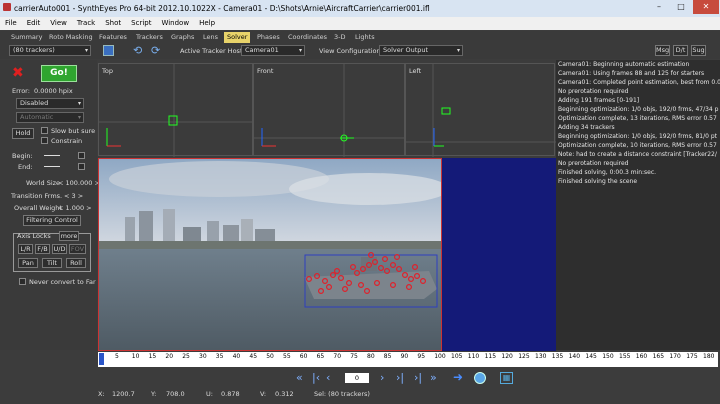  I want to click on viewport-top: Top, so click(176, 110).